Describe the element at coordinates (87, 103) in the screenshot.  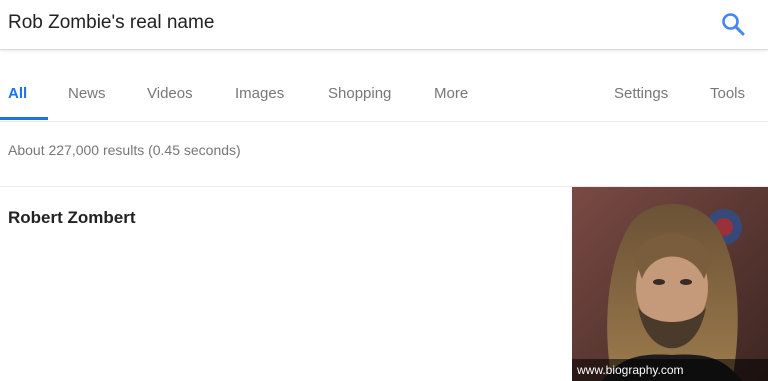
I see `tab-news: News` at that location.